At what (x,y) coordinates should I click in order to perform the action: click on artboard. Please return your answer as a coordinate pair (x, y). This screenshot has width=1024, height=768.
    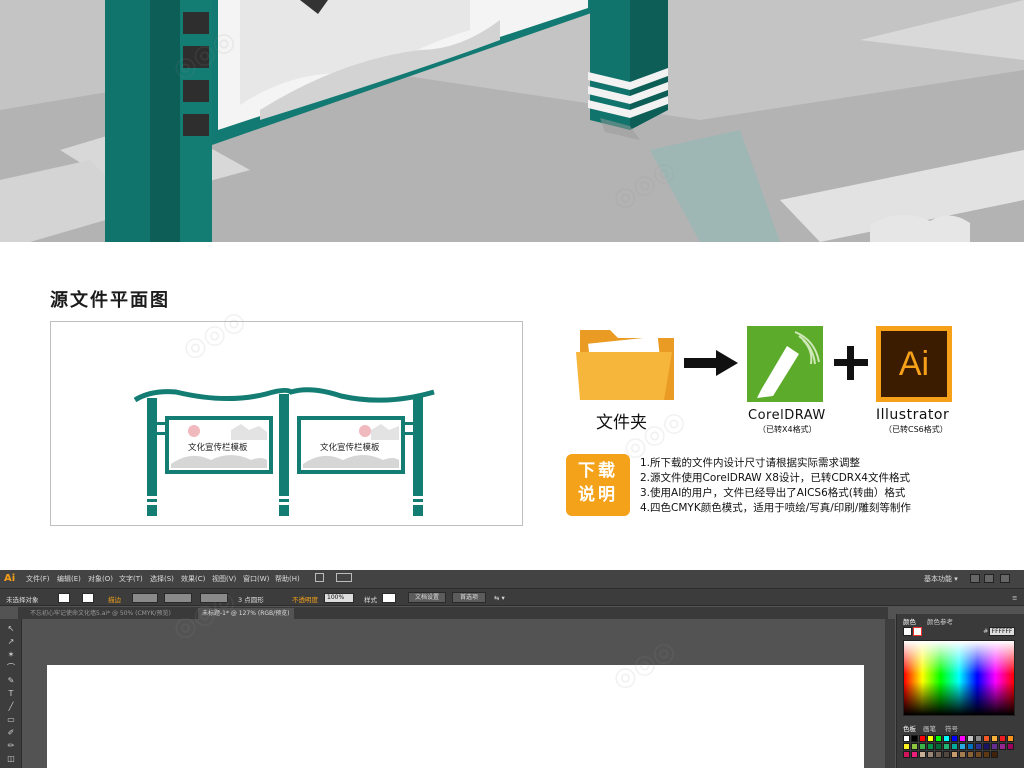
    Looking at the image, I should click on (455, 716).